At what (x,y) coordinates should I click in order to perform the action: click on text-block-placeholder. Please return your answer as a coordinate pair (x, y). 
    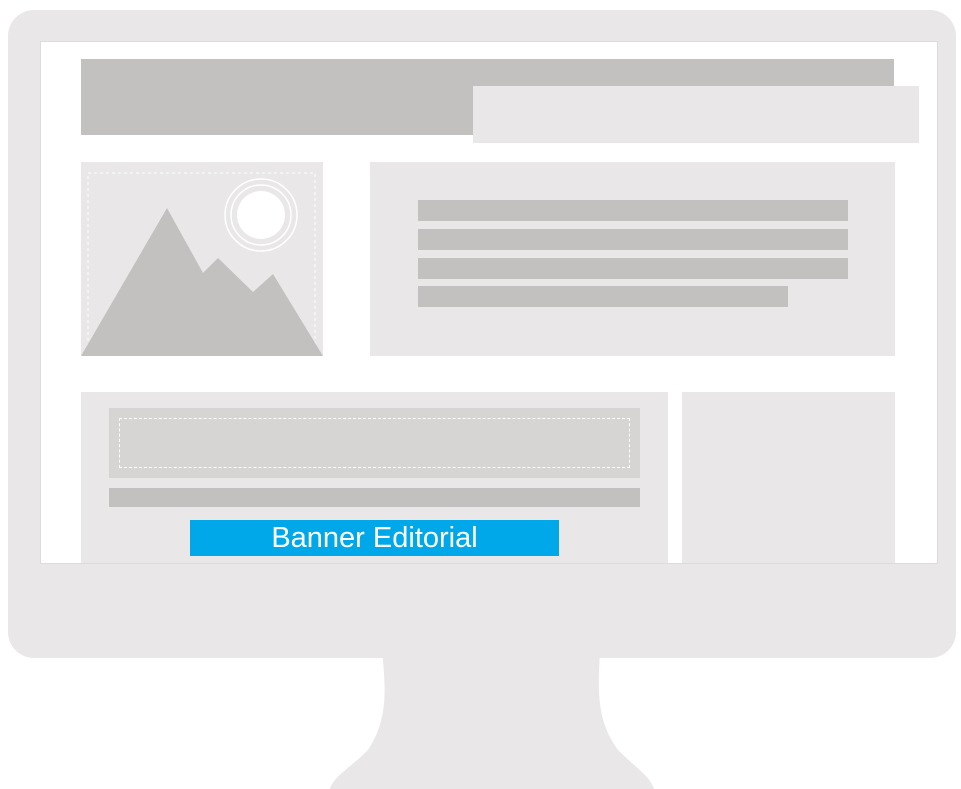
    Looking at the image, I should click on (632, 259).